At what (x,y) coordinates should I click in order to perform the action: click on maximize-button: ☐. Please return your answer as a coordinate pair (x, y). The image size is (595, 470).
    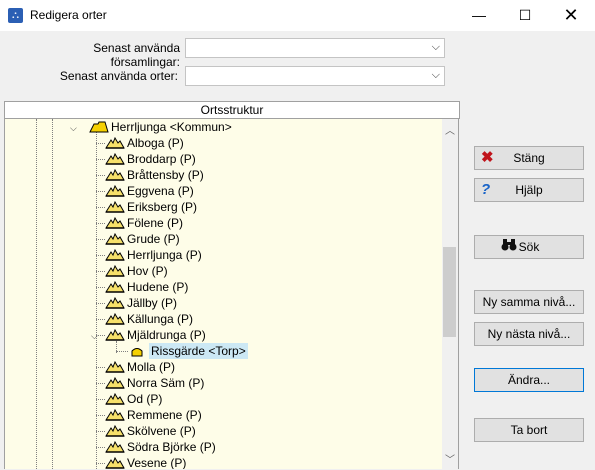
    Looking at the image, I should click on (525, 15).